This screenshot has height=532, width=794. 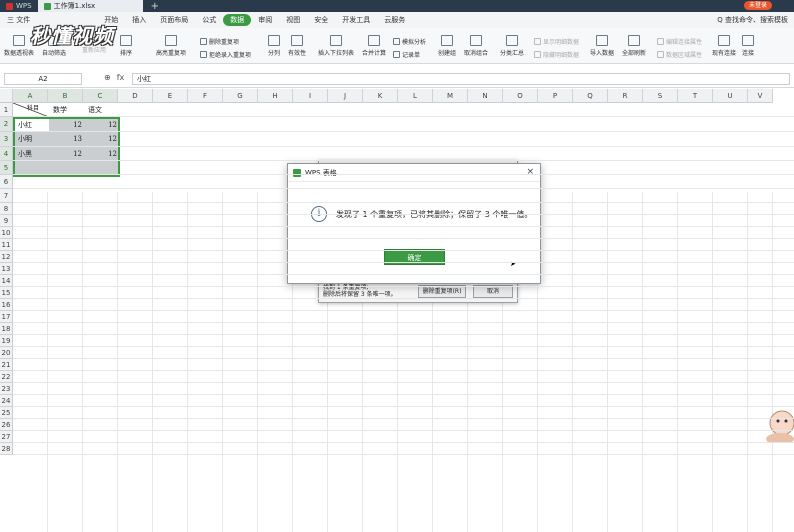 What do you see at coordinates (6, 329) in the screenshot?
I see `row-header-18: 18` at bounding box center [6, 329].